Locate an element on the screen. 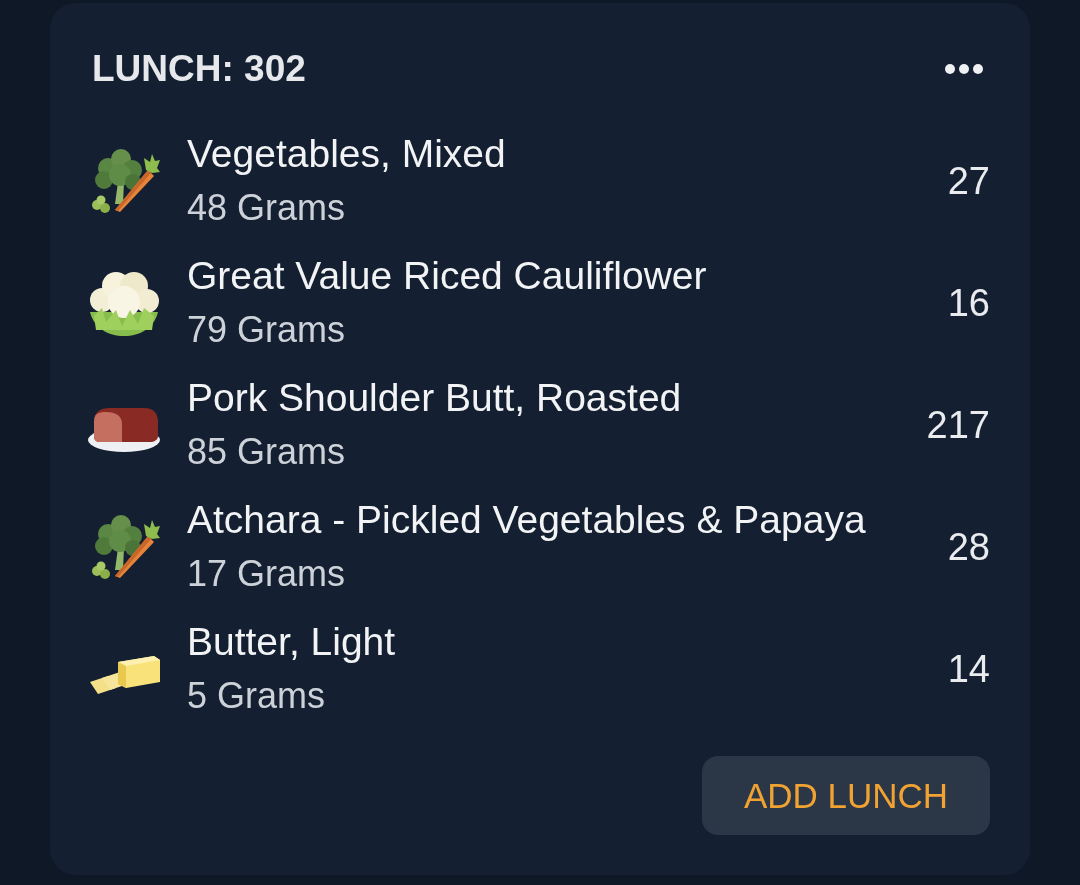  cauliflower-icon is located at coordinates (124, 303).